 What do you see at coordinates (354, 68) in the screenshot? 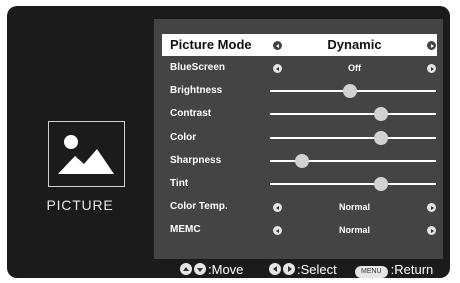
I see `row-value: Off` at bounding box center [354, 68].